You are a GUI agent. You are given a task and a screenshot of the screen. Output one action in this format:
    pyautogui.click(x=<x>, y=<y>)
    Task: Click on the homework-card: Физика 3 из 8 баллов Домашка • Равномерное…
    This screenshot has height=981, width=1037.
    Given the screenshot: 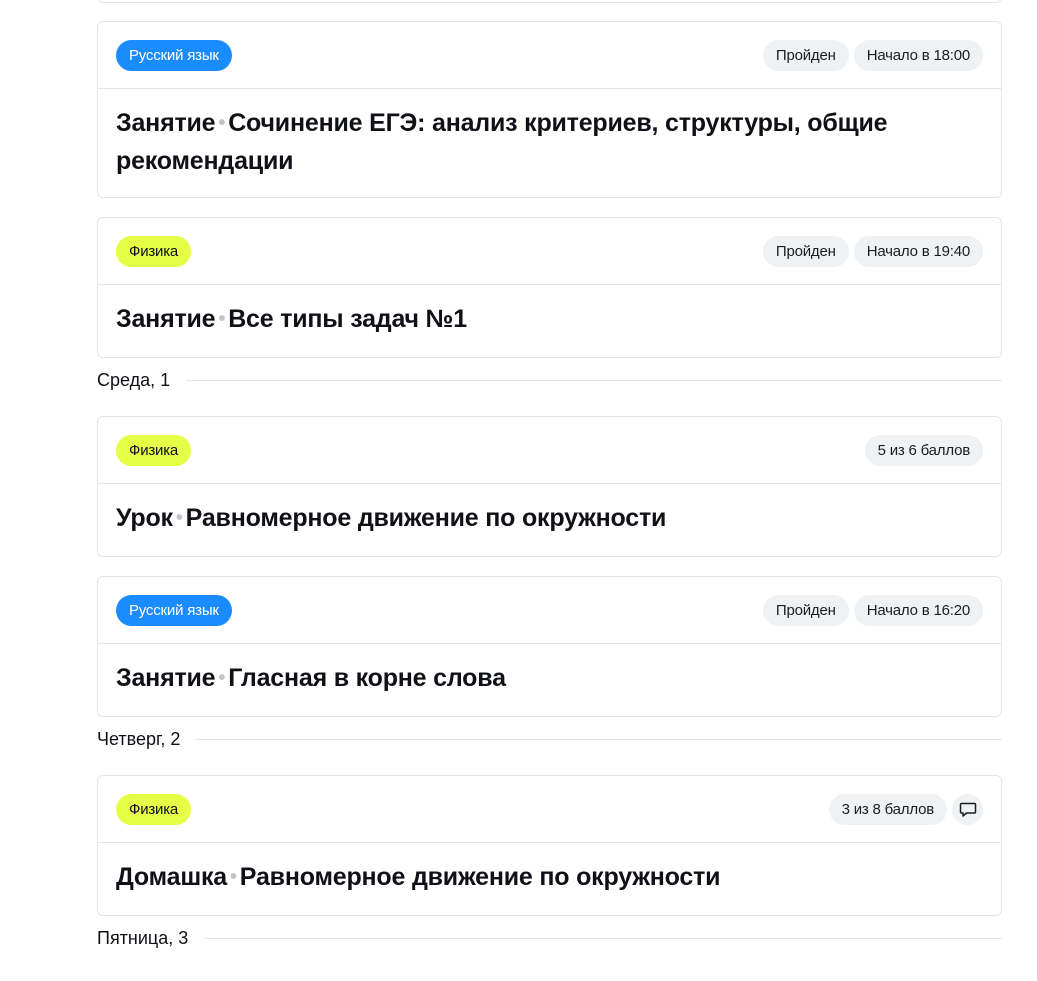 What is the action you would take?
    pyautogui.click(x=549, y=845)
    